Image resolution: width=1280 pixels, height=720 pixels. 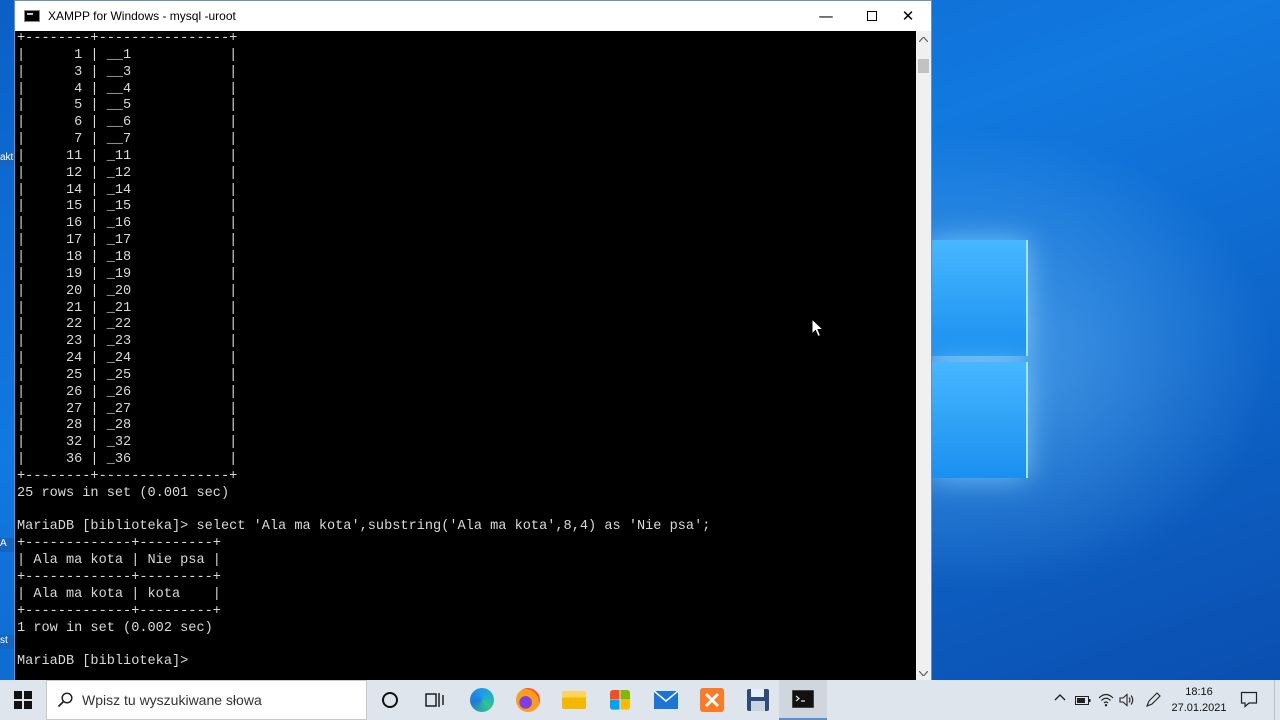 I want to click on taskbar-save-app, so click(x=758, y=700).